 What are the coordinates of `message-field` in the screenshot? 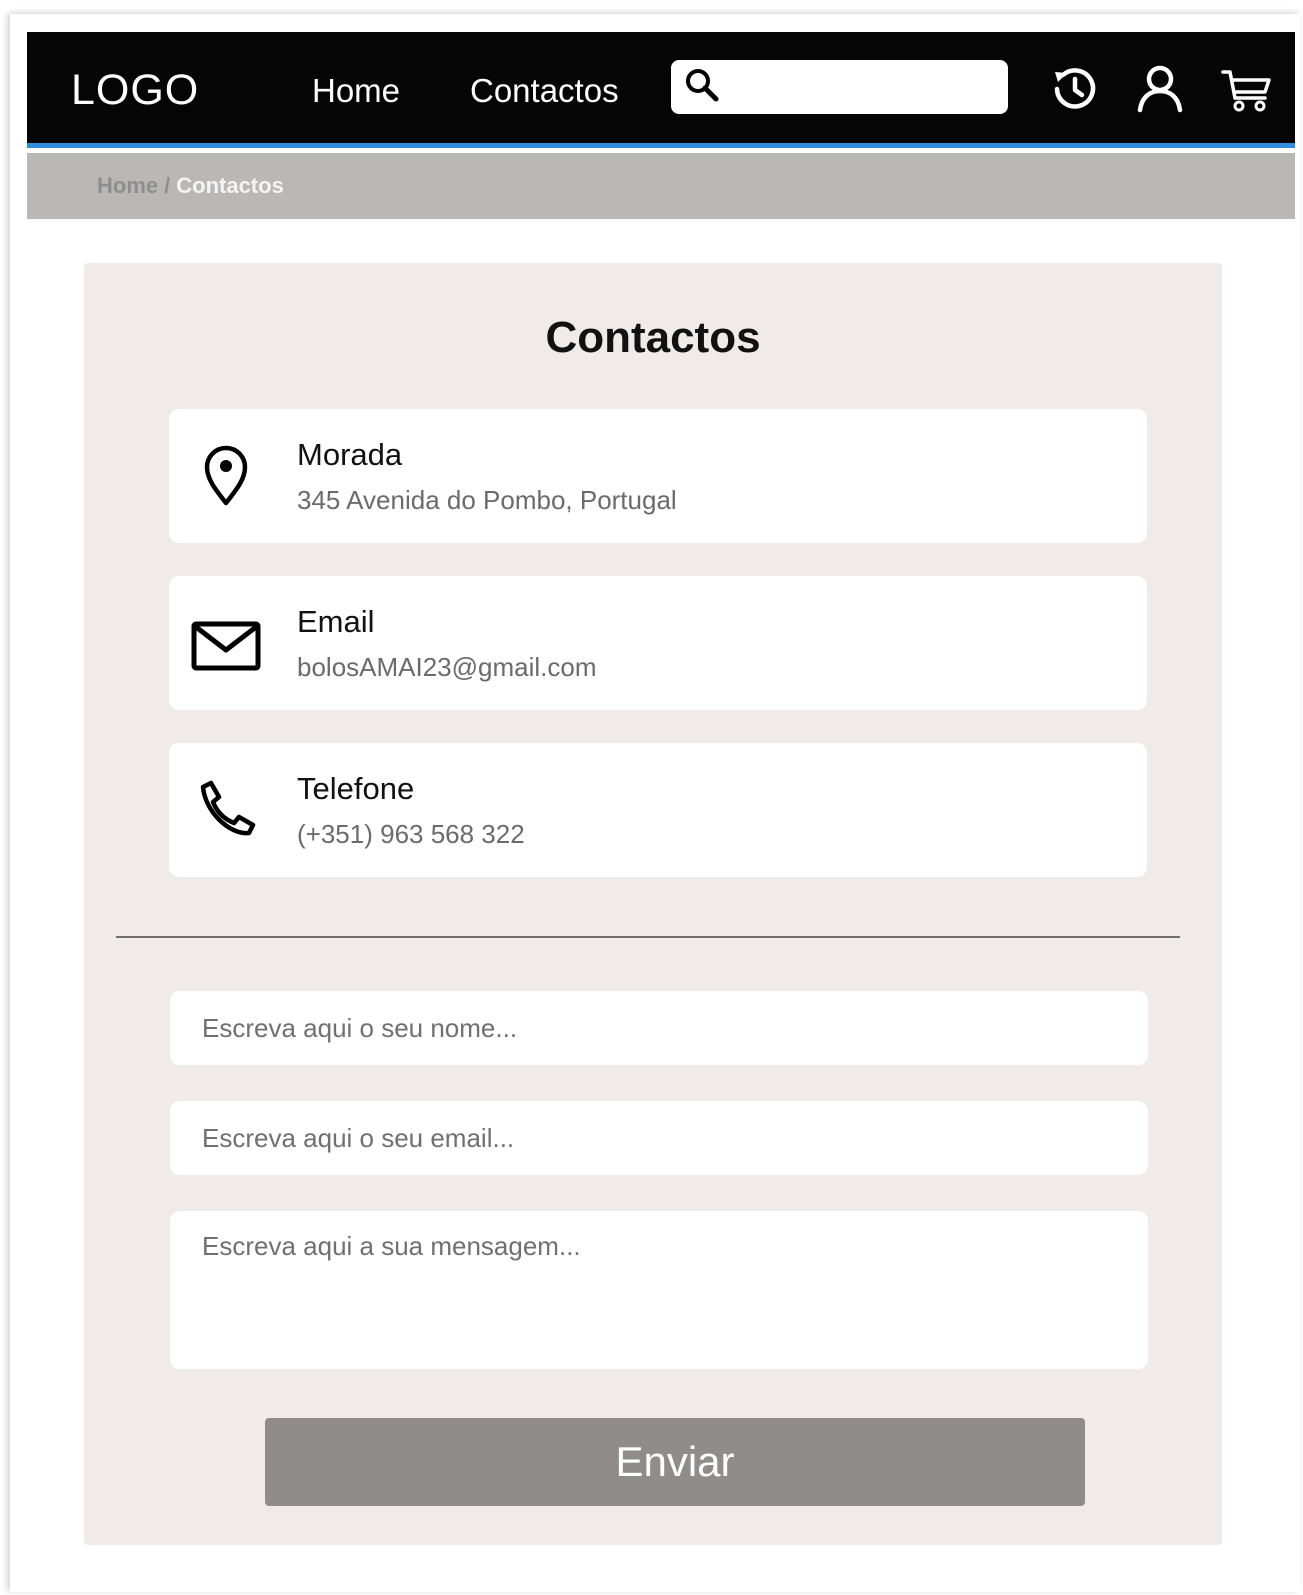 It's located at (659, 1290).